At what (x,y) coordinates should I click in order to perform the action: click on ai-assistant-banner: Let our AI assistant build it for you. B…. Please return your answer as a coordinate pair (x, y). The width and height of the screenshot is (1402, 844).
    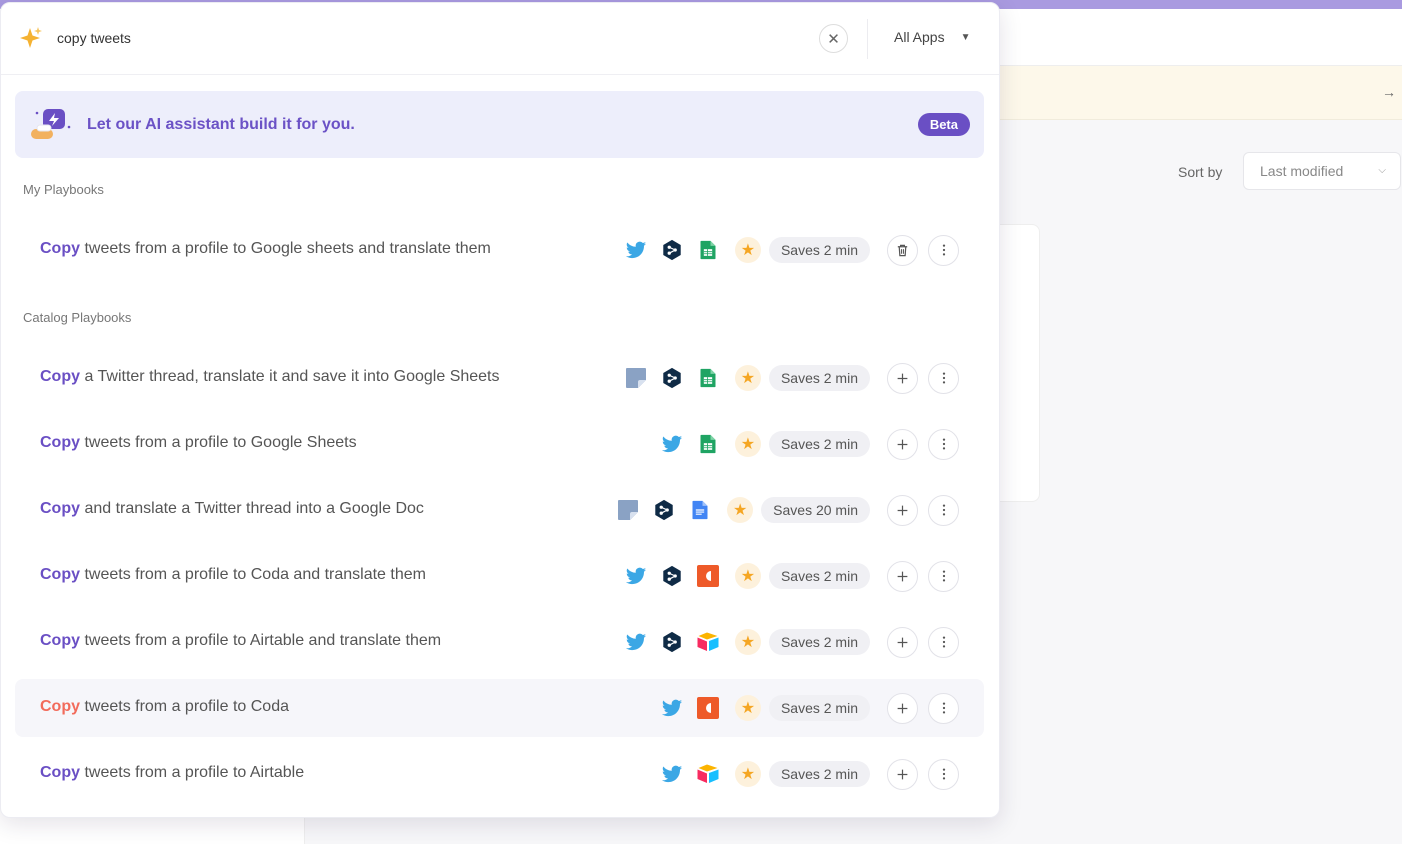
    Looking at the image, I should click on (499, 124).